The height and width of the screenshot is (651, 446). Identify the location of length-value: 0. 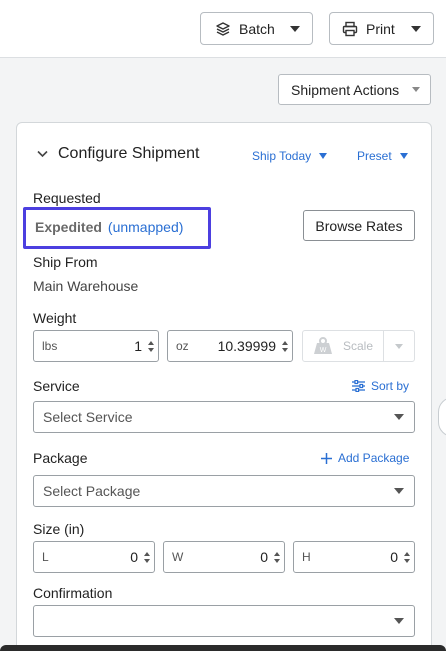
(96, 557).